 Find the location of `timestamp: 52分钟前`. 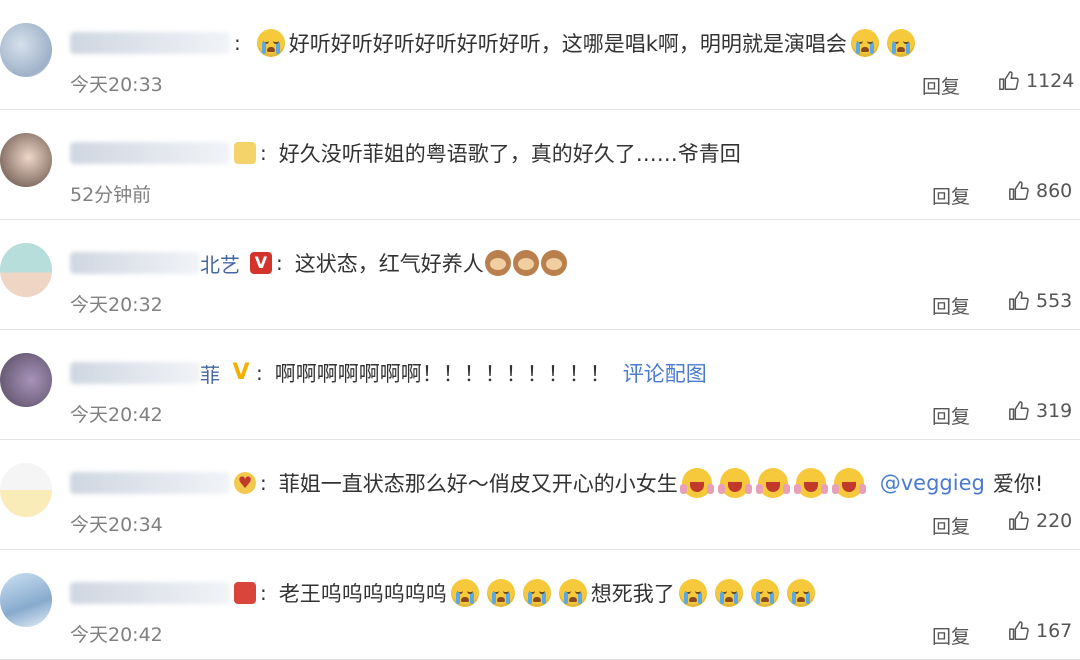

timestamp: 52分钟前 is located at coordinates (111, 195).